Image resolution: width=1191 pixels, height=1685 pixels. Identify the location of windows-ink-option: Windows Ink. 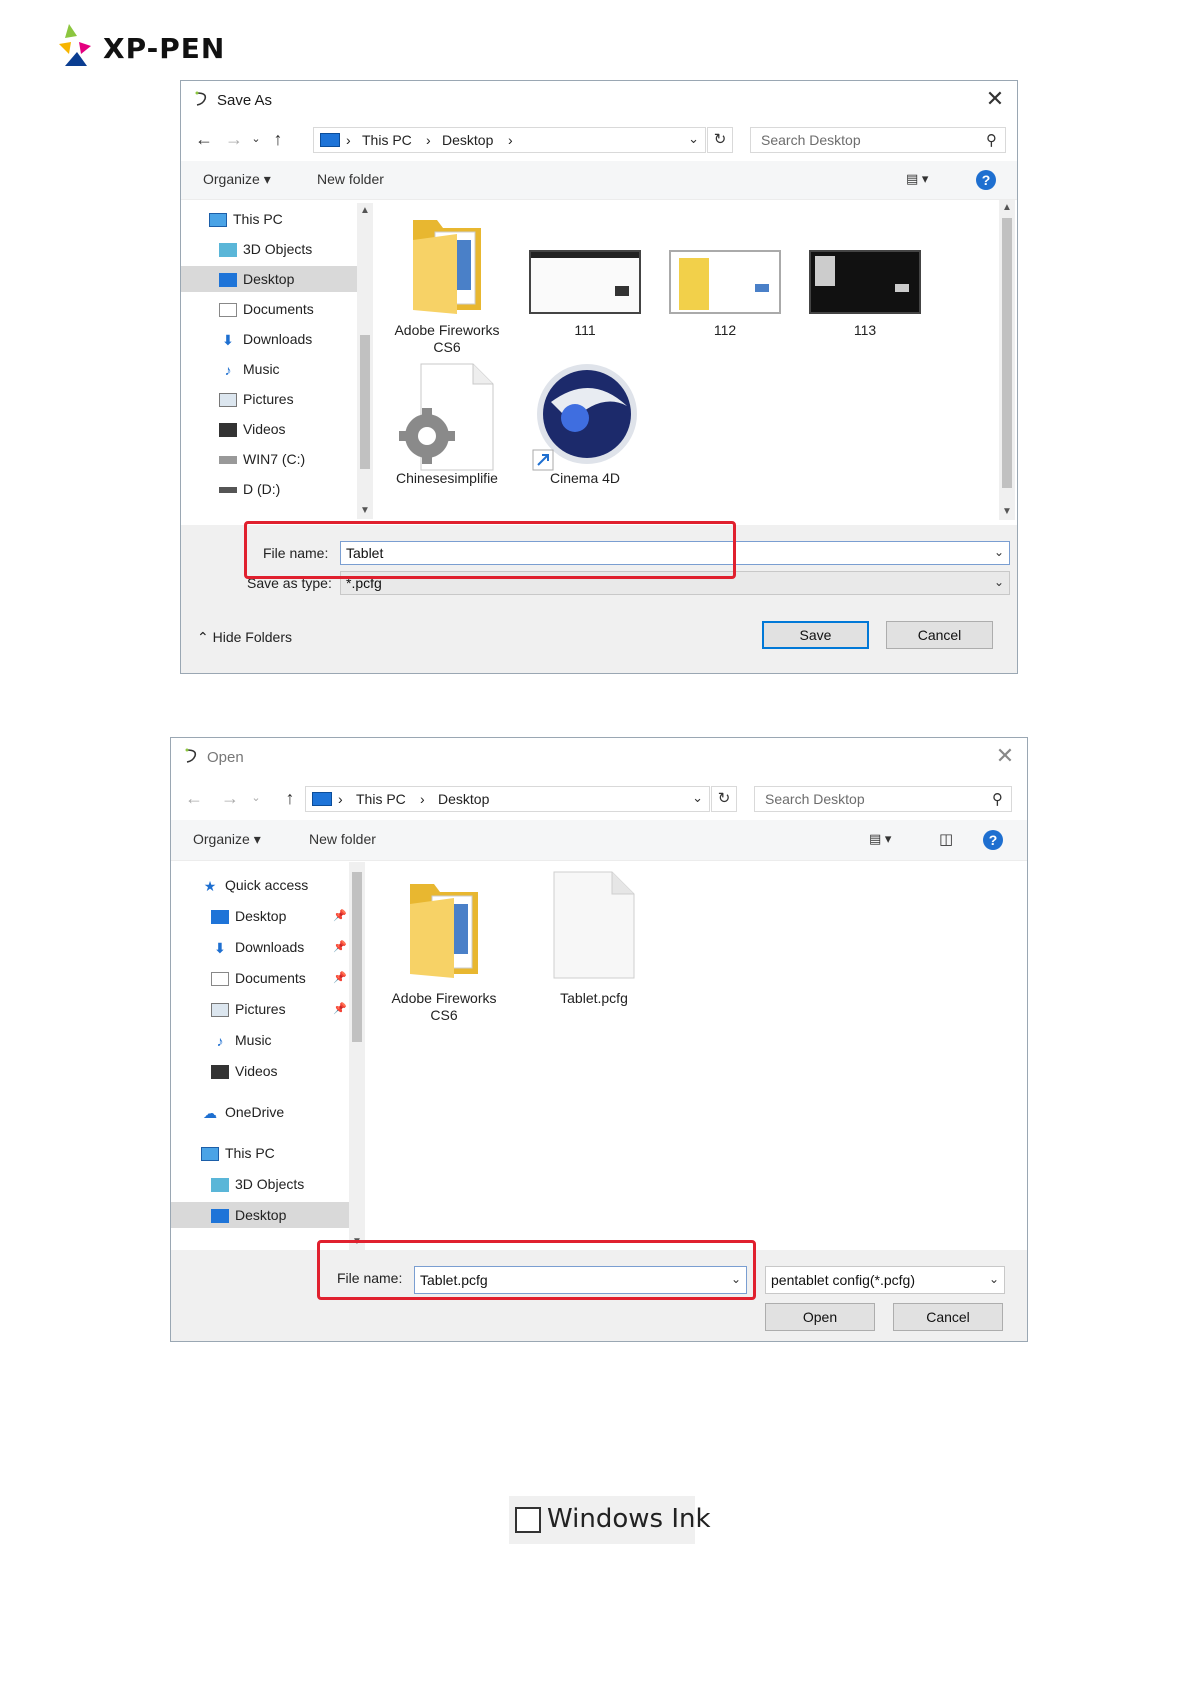
(610, 1520).